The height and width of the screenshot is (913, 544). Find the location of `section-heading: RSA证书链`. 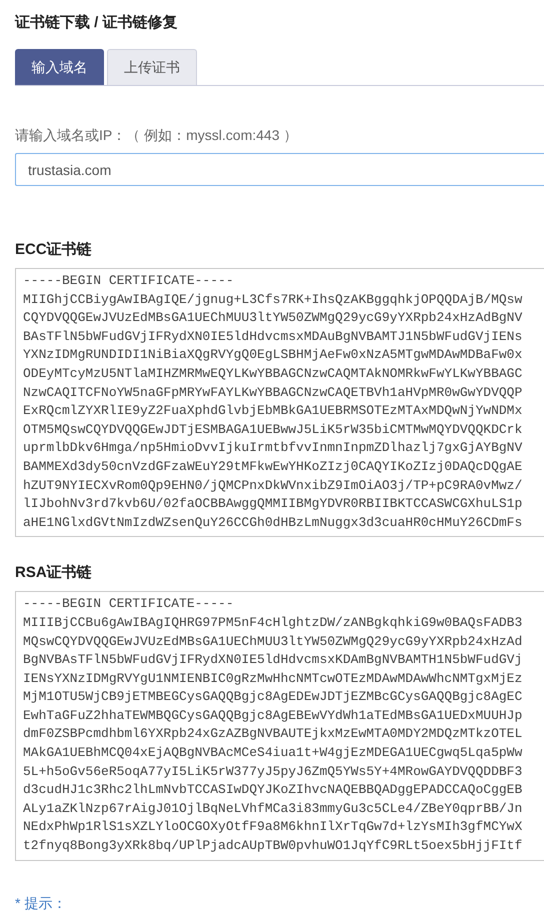

section-heading: RSA证书链 is located at coordinates (53, 573).